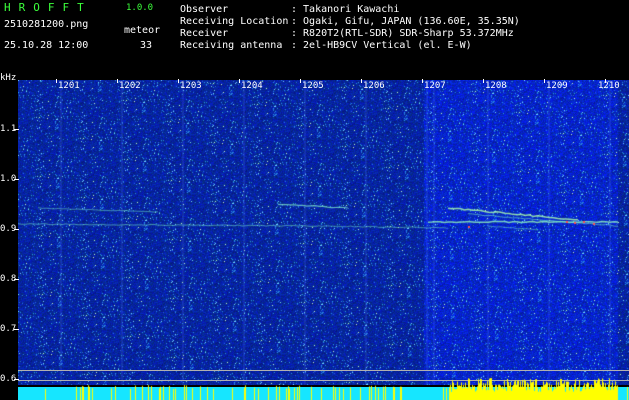  I want to click on y-tick-label: 0.8, so click(8, 279).